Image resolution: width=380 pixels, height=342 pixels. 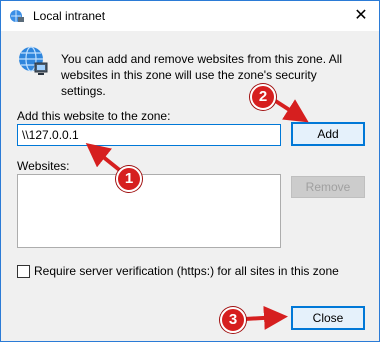 What do you see at coordinates (69, 16) in the screenshot?
I see `window-title: Local intranet` at bounding box center [69, 16].